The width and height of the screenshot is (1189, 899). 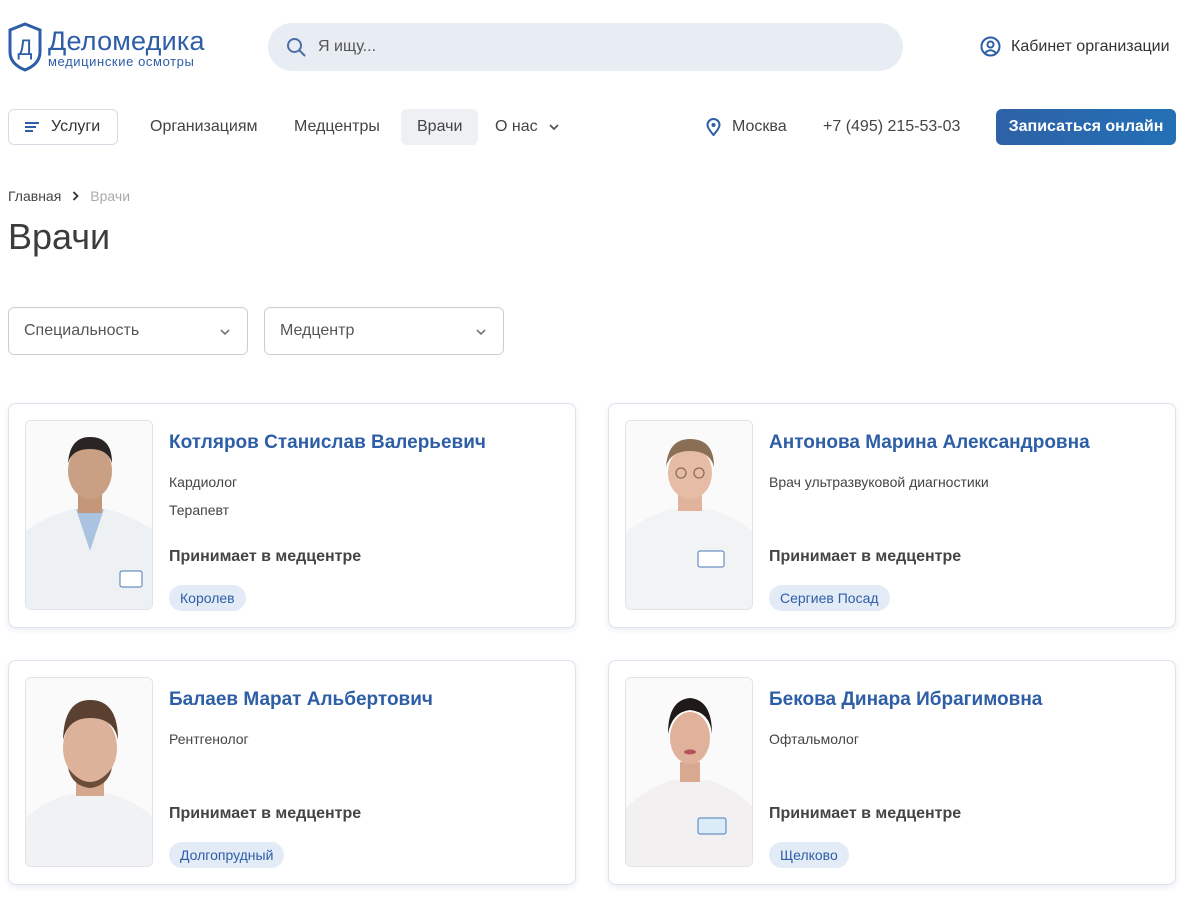 I want to click on doctor-specialty: Врач ультразвуковой диагностики, so click(x=879, y=482).